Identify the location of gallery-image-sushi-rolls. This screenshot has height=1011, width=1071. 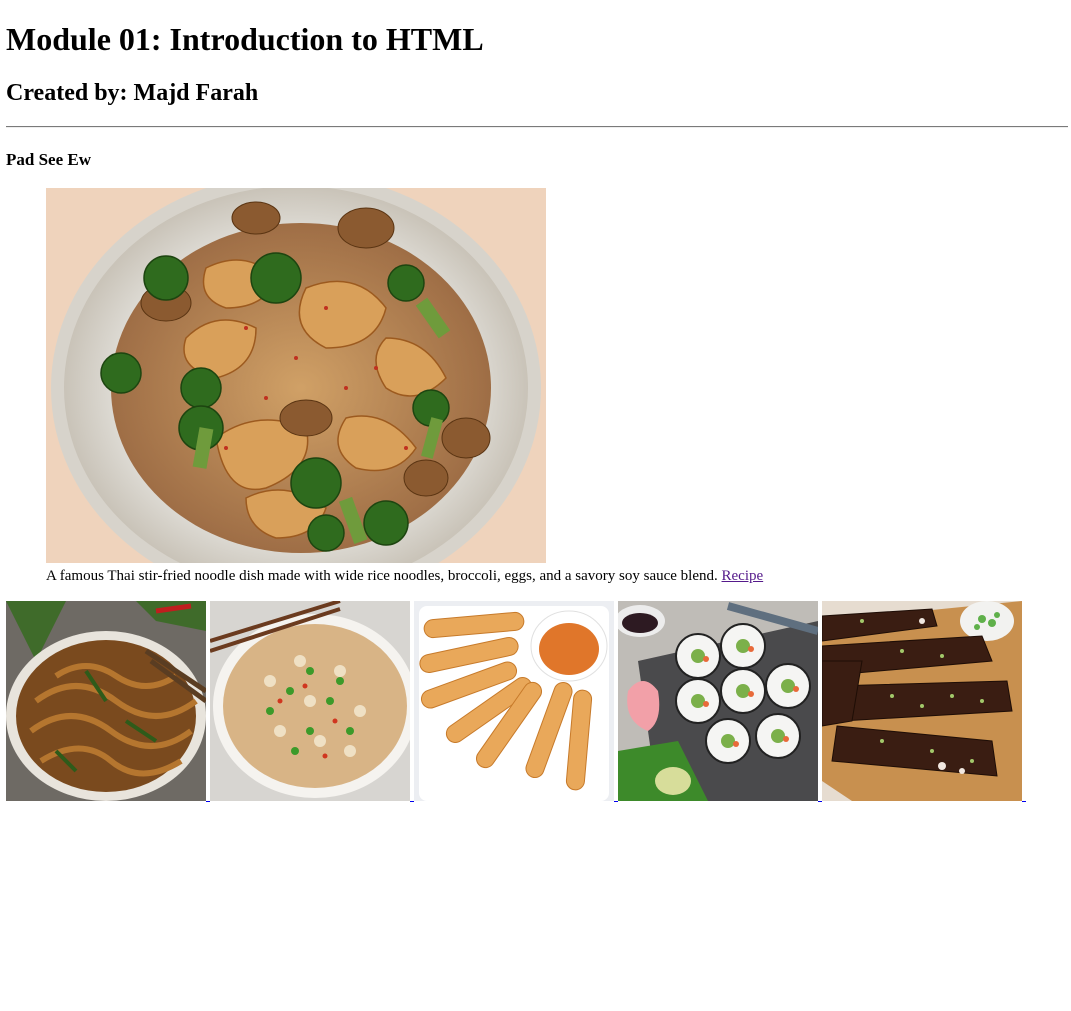
(718, 701).